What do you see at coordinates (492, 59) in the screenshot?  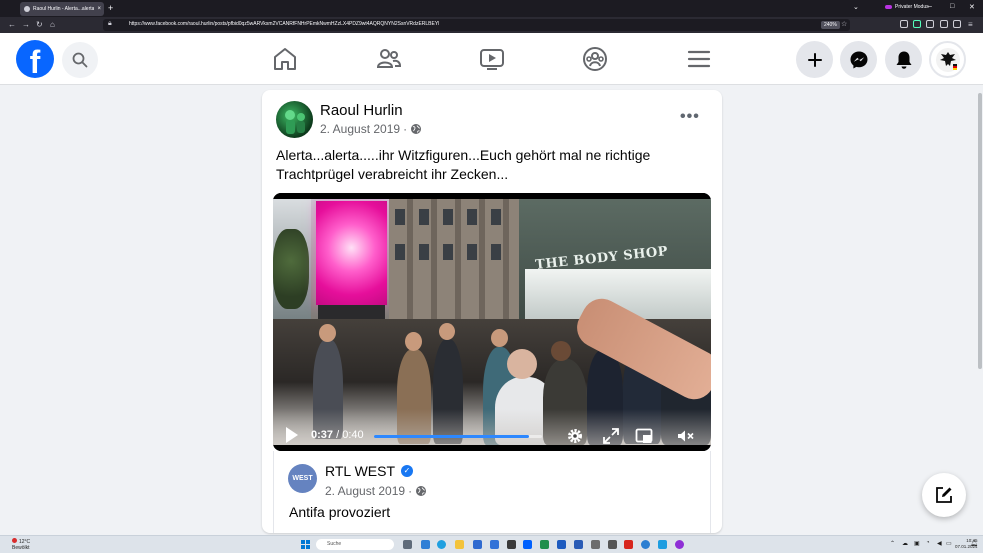 I see `video-watch-icon` at bounding box center [492, 59].